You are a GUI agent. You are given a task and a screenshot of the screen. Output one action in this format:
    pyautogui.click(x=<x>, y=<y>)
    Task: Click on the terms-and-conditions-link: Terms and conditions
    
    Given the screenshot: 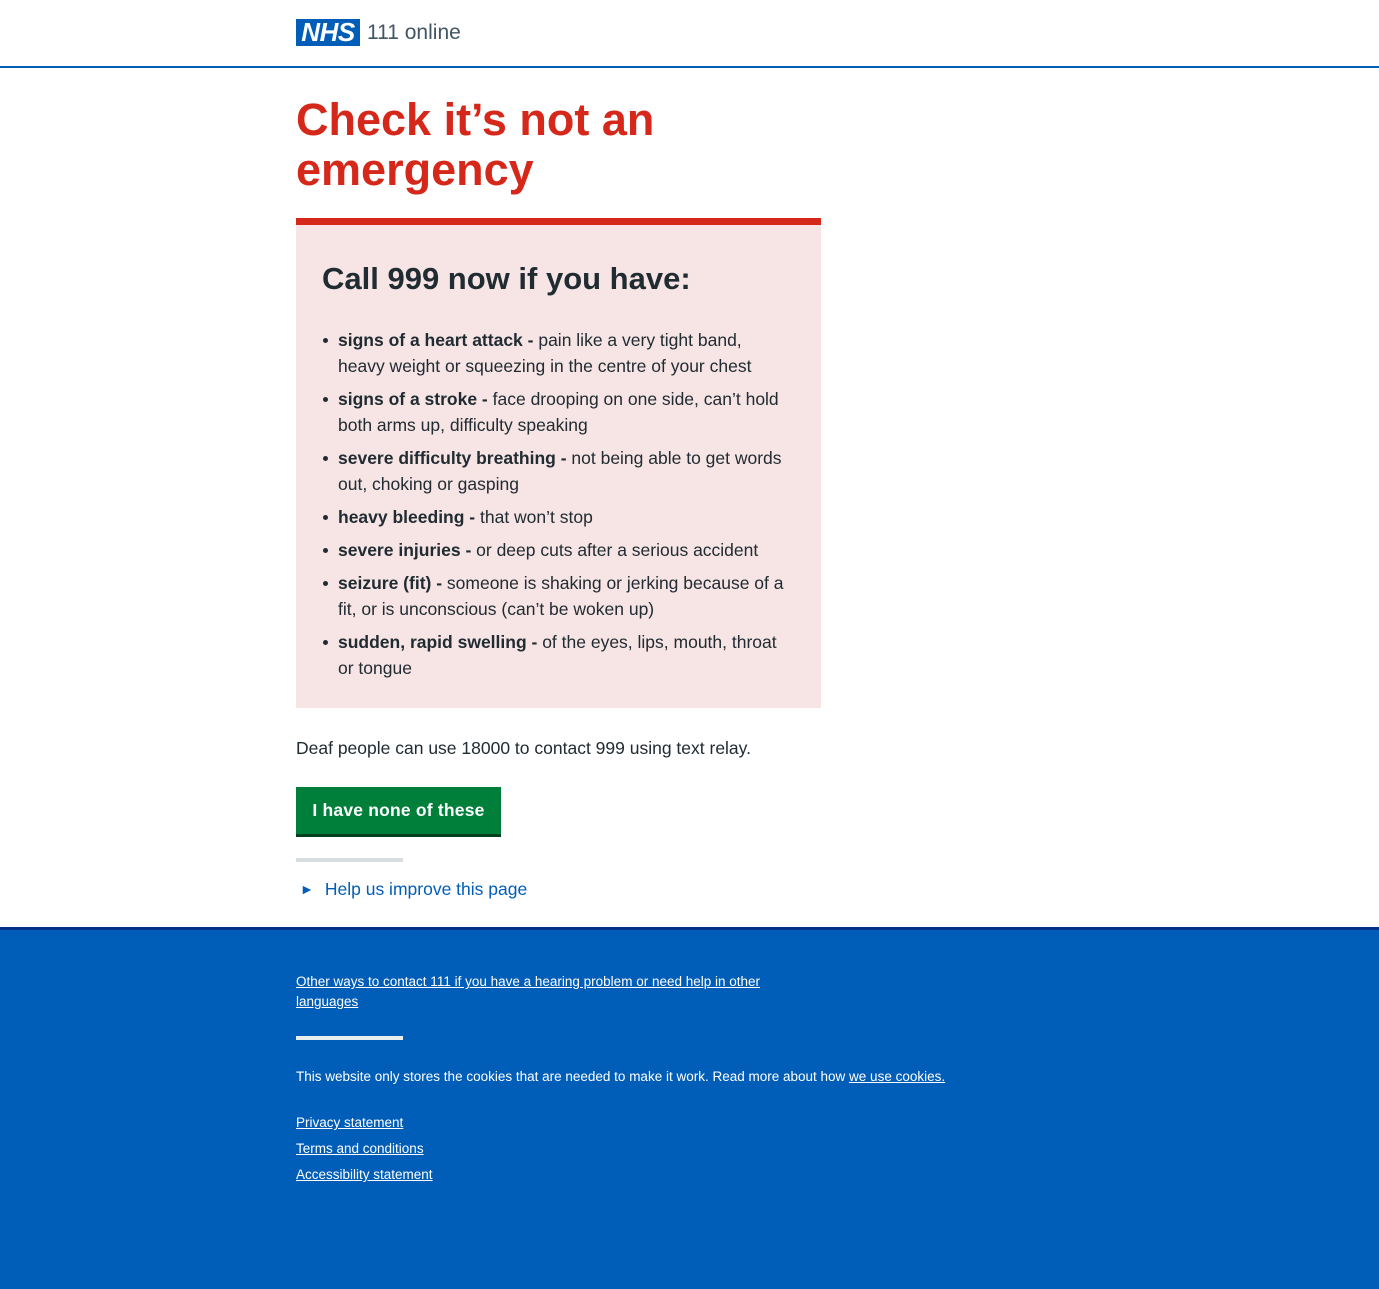 What is the action you would take?
    pyautogui.click(x=360, y=1148)
    